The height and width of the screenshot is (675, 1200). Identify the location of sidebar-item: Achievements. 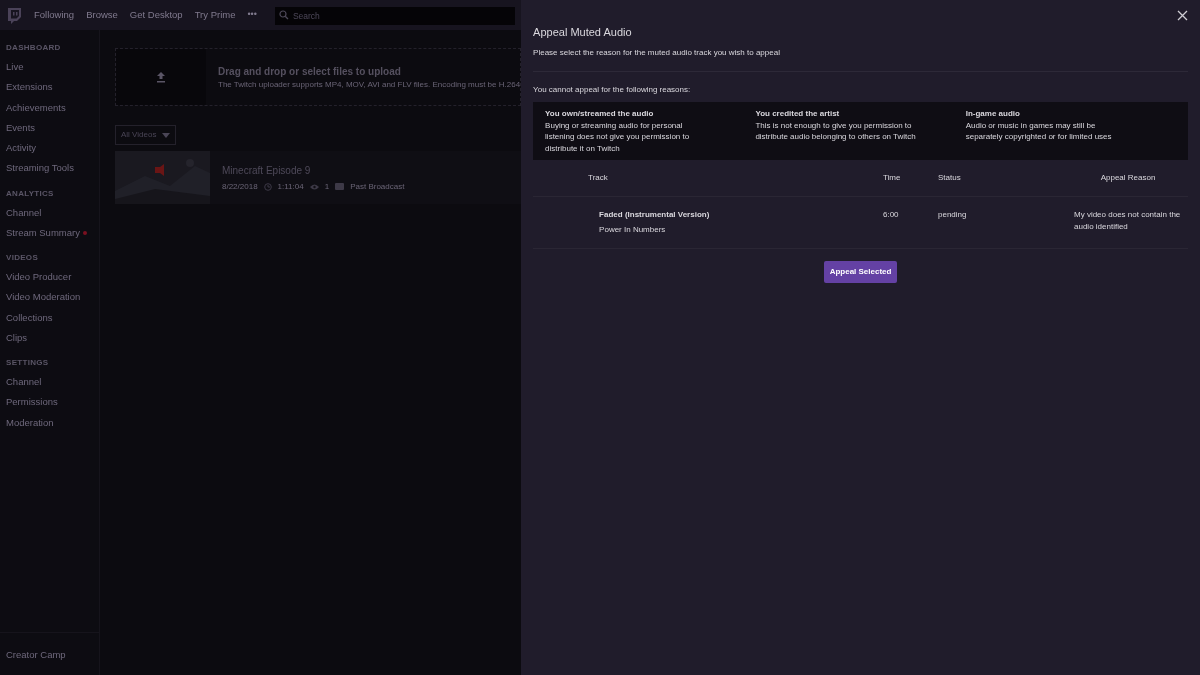
(36, 107).